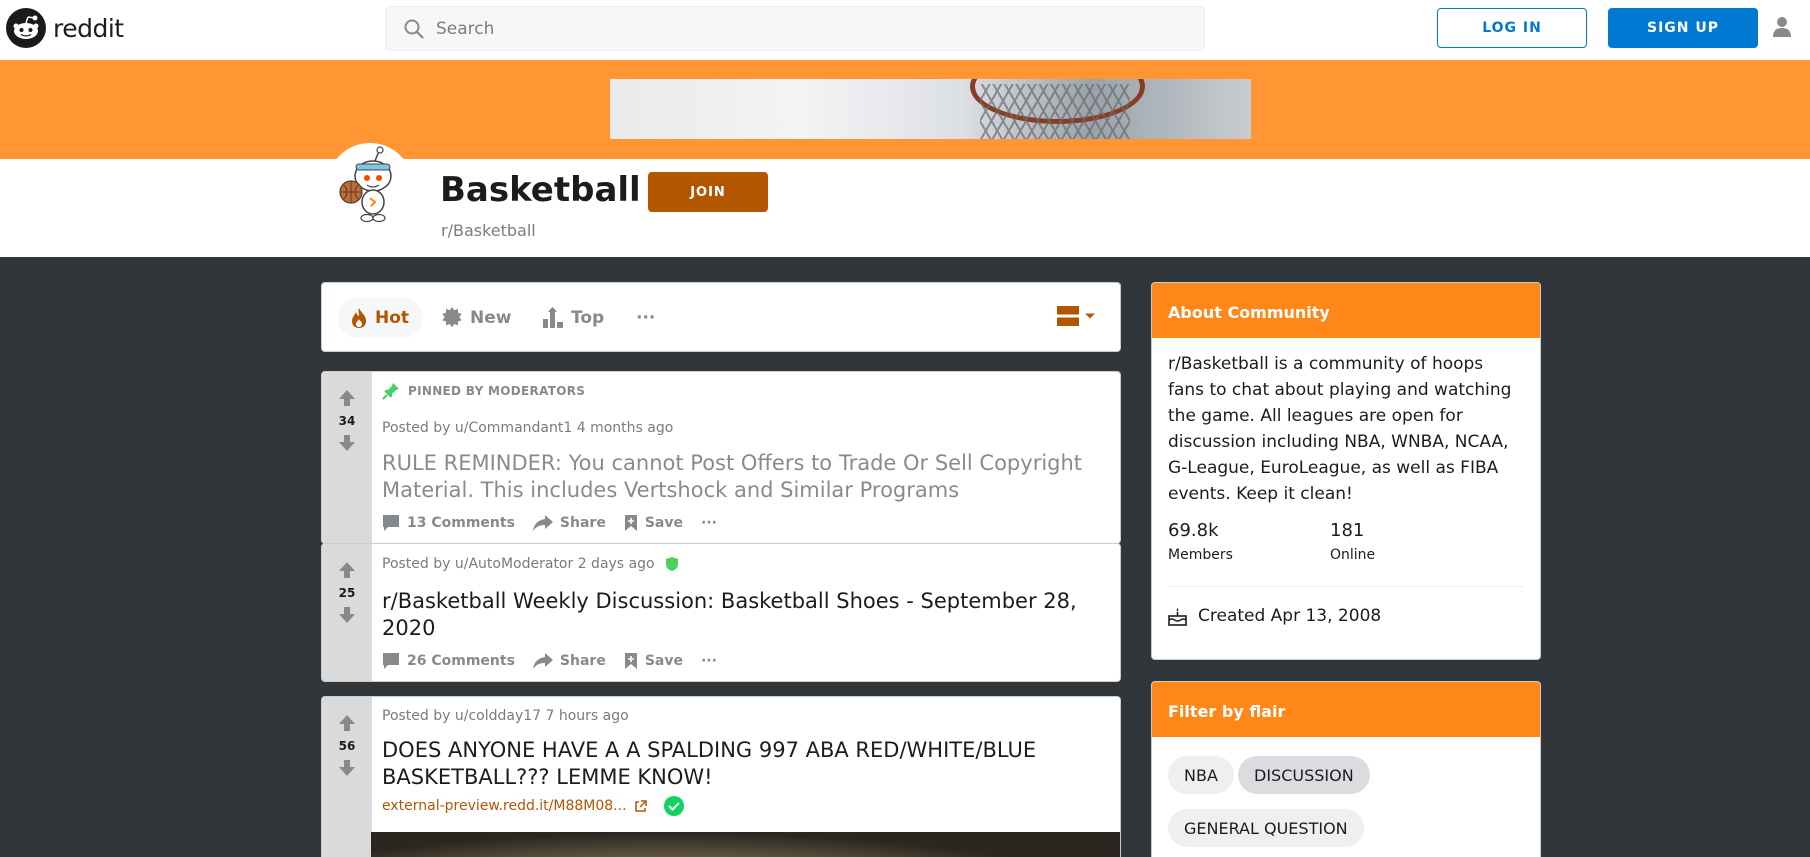 This screenshot has width=1810, height=857. I want to click on flair-chip-general-question: GENERAL QUESTION, so click(1266, 828).